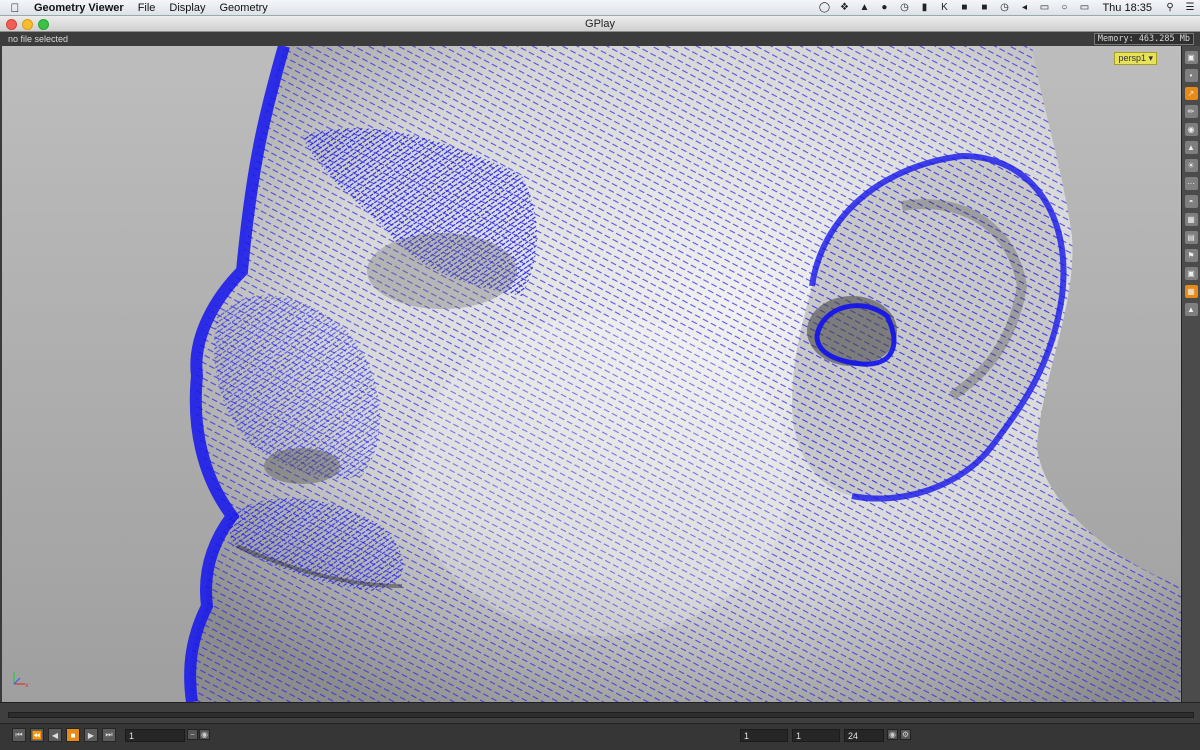 The width and height of the screenshot is (1200, 750). What do you see at coordinates (1084, 7) in the screenshot?
I see `battery-icon: ▭` at bounding box center [1084, 7].